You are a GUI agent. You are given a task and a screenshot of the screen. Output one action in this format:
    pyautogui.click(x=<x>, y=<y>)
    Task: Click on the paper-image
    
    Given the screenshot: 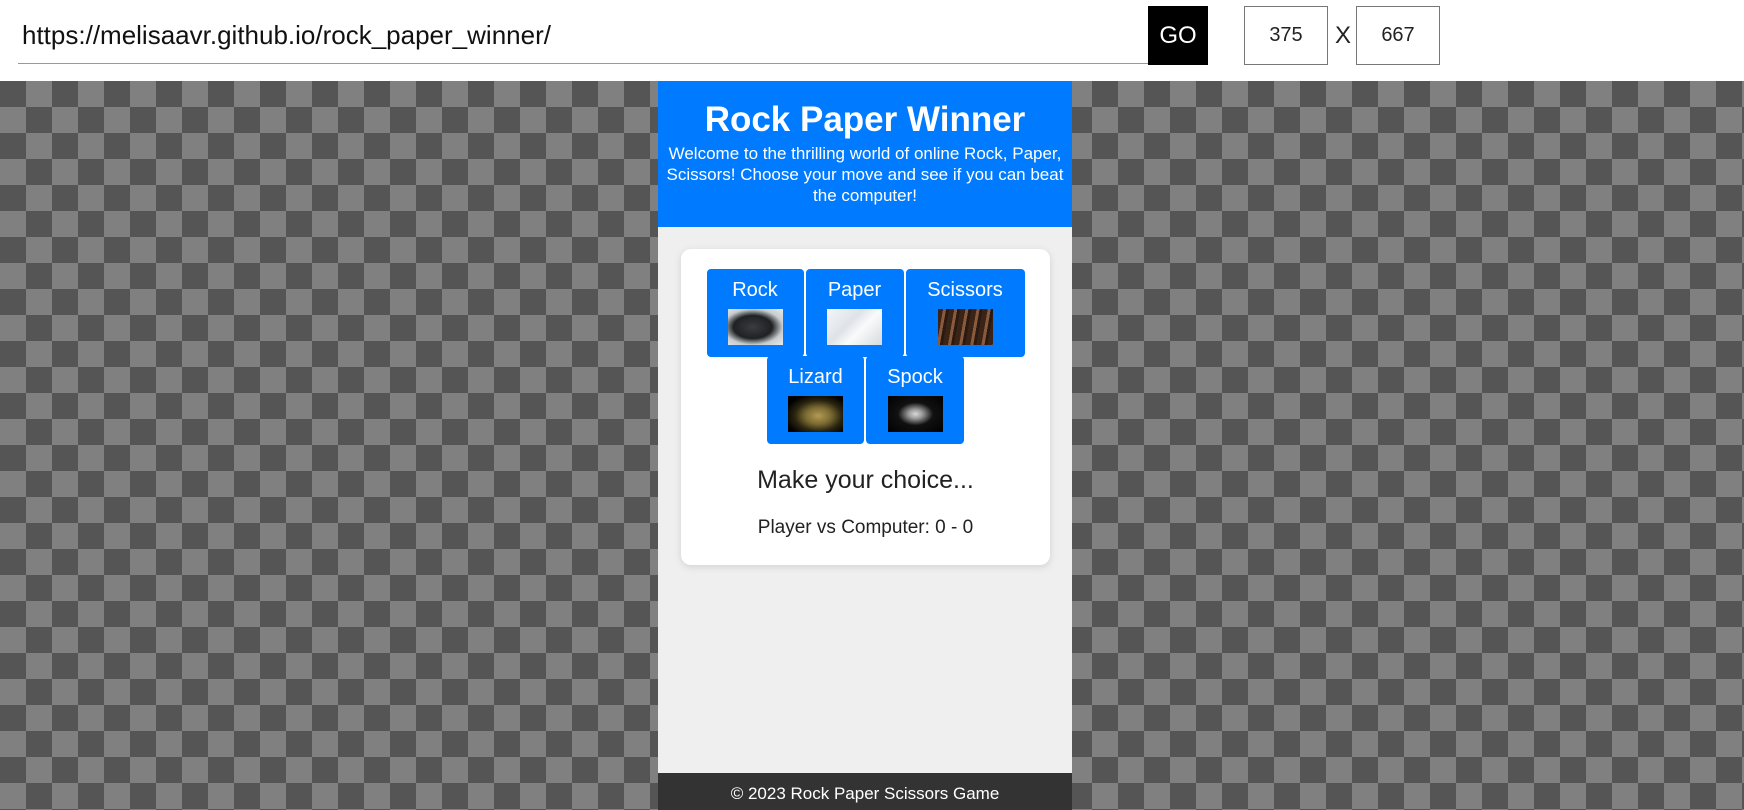 What is the action you would take?
    pyautogui.click(x=854, y=327)
    